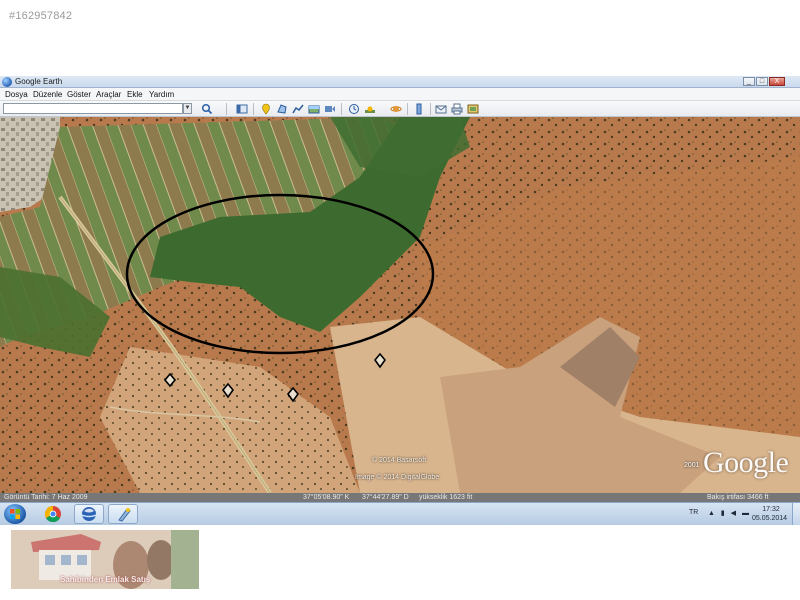 Image resolution: width=800 pixels, height=600 pixels. I want to click on listing-id: #162957842, so click(41, 16).